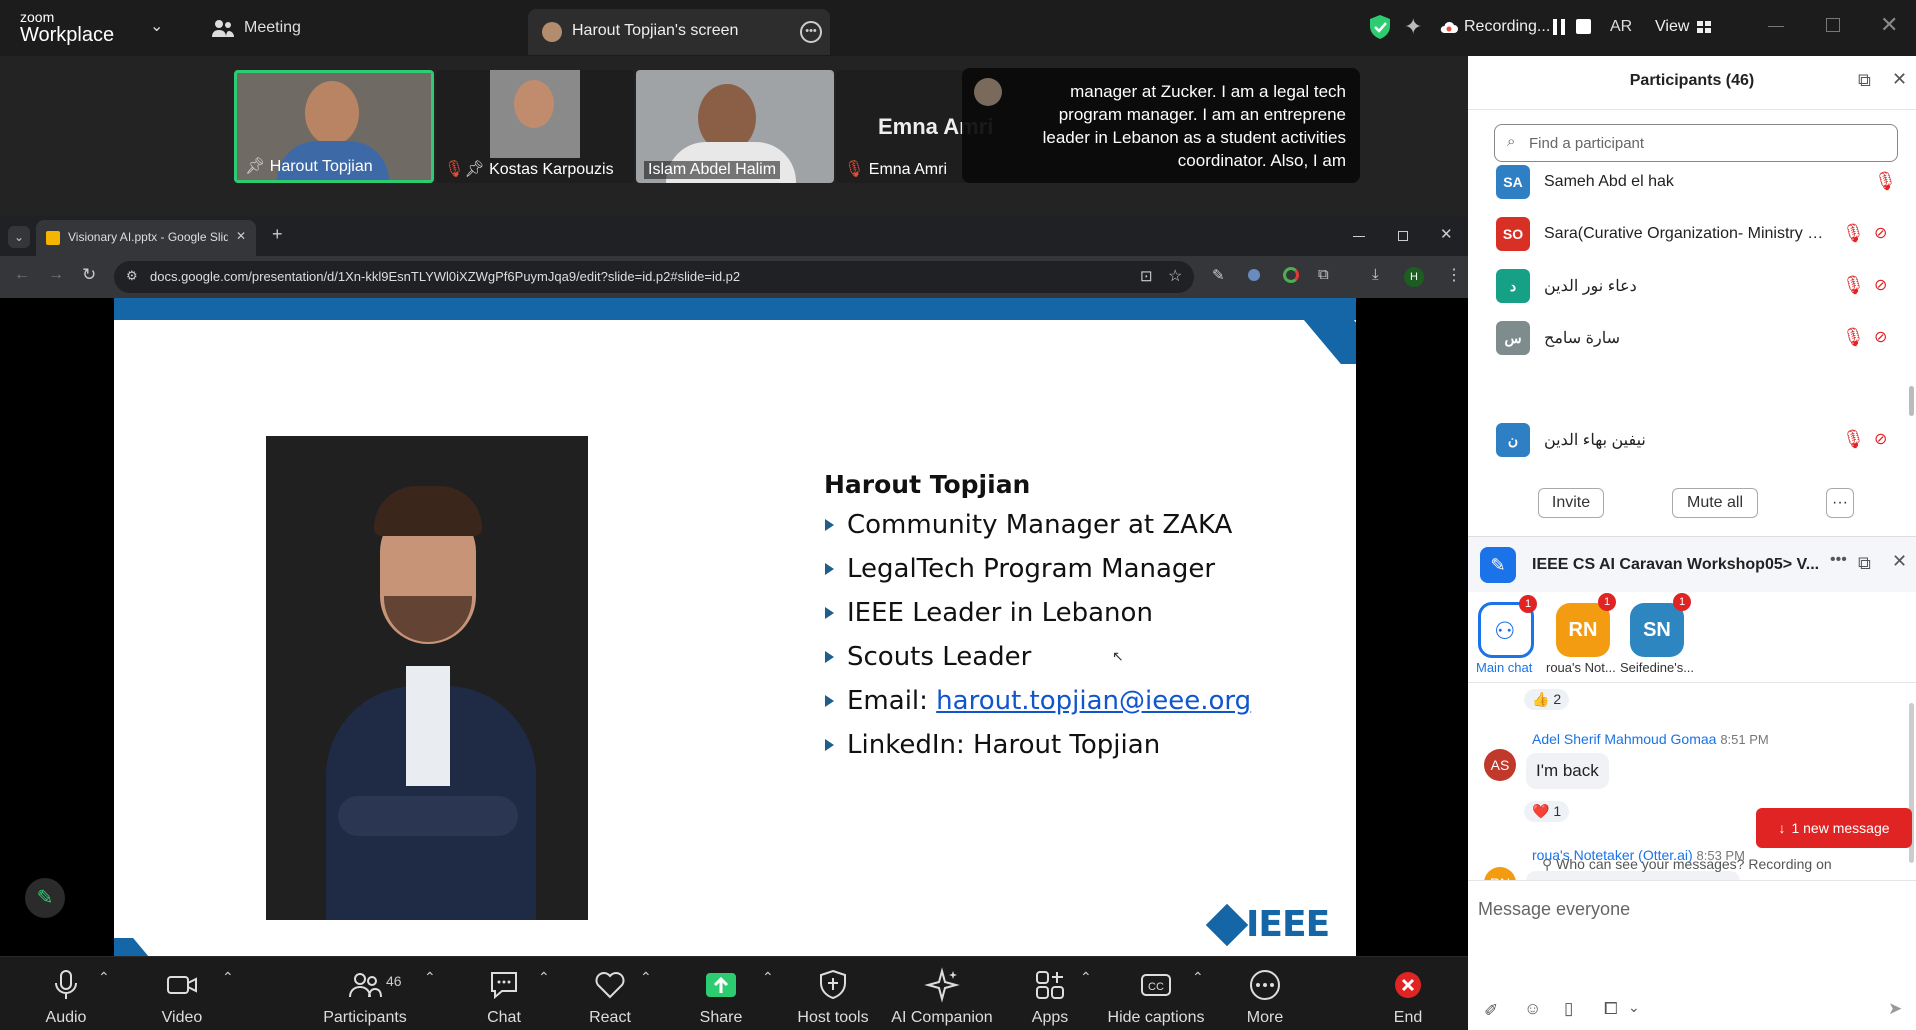 The width and height of the screenshot is (1916, 1030). Describe the element at coordinates (1838, 560) in the screenshot. I see `chat-more-icon: •••` at that location.